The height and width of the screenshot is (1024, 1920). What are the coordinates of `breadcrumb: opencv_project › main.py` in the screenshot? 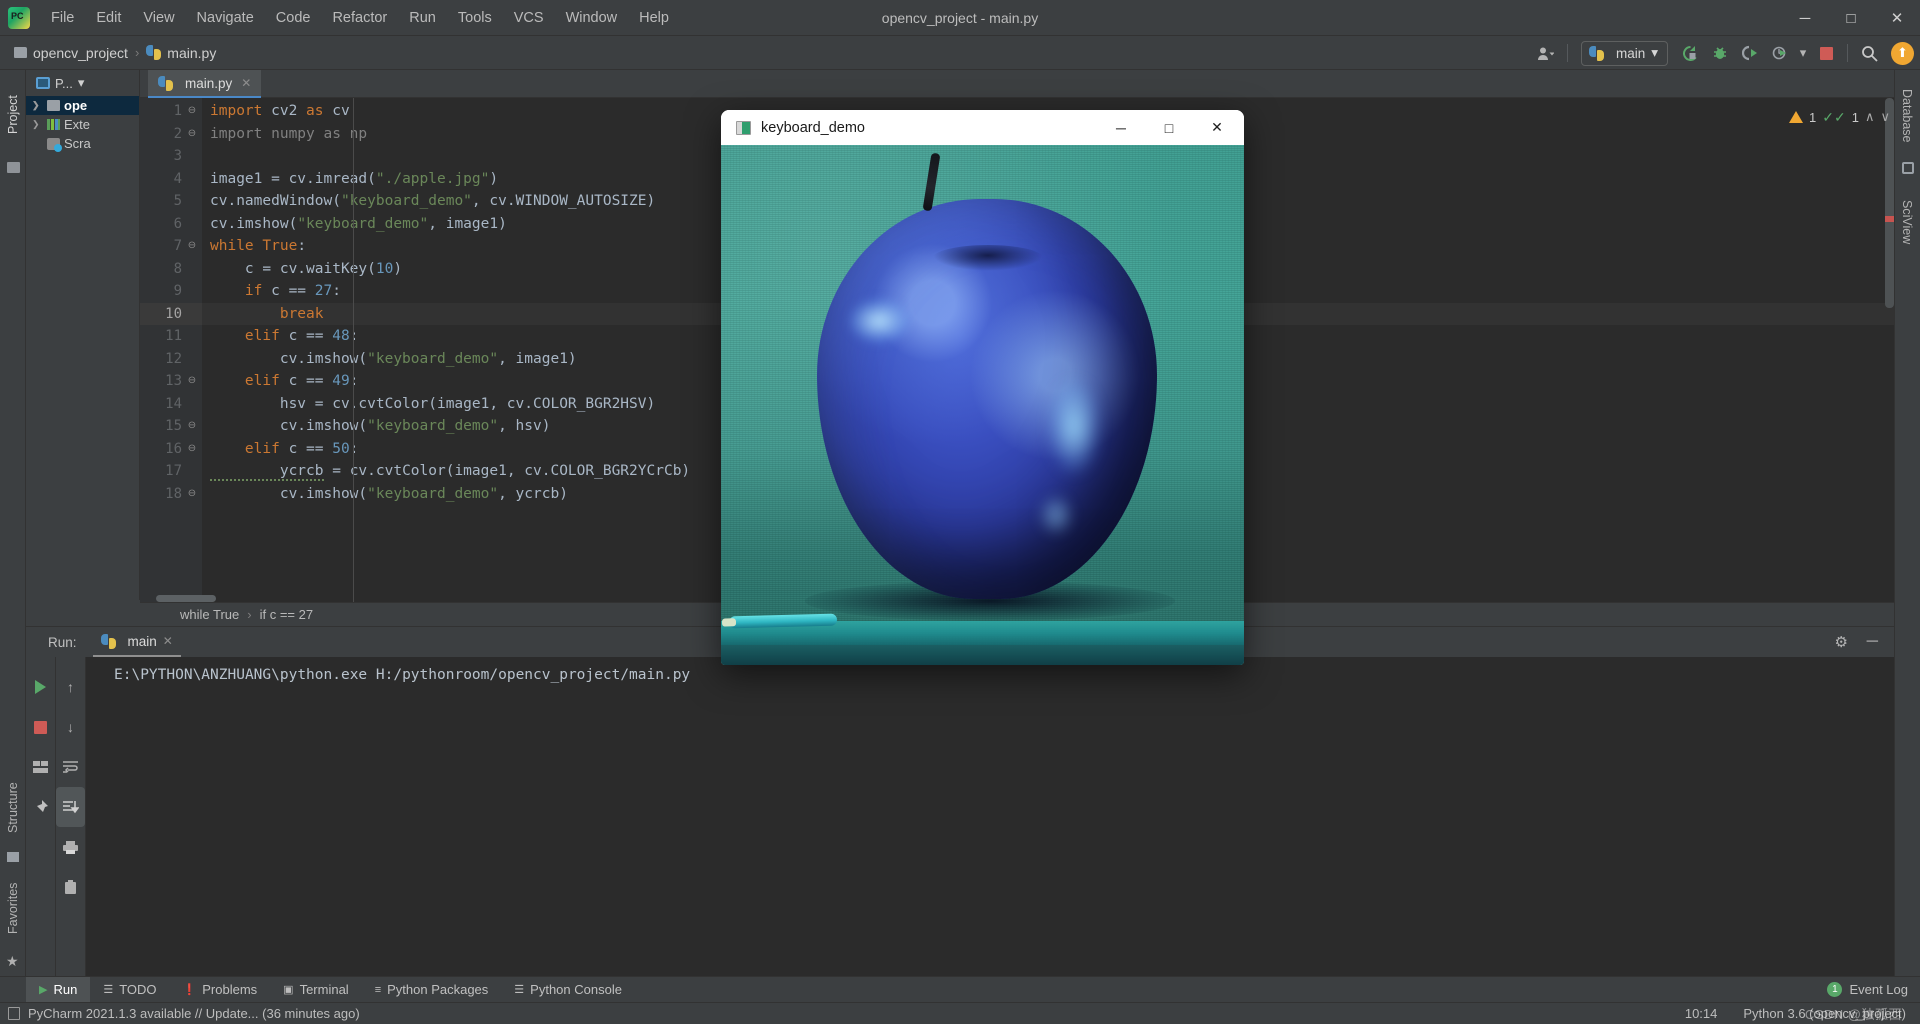 It's located at (115, 53).